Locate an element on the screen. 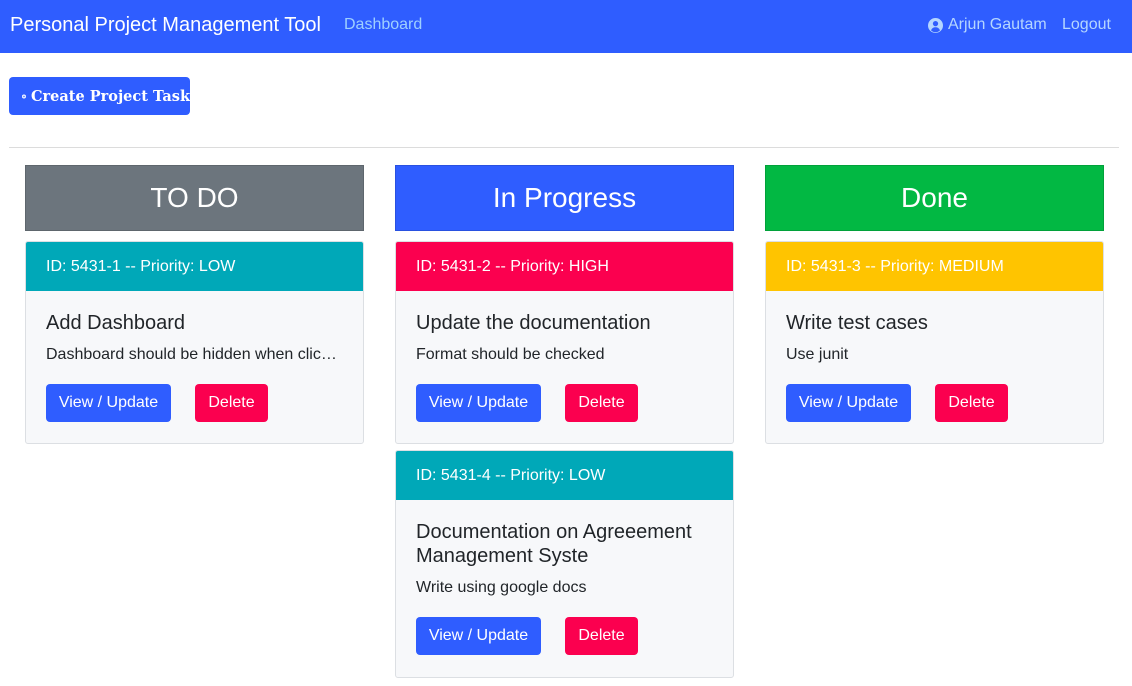 The height and width of the screenshot is (686, 1132). task-description: Use junit is located at coordinates (817, 354).